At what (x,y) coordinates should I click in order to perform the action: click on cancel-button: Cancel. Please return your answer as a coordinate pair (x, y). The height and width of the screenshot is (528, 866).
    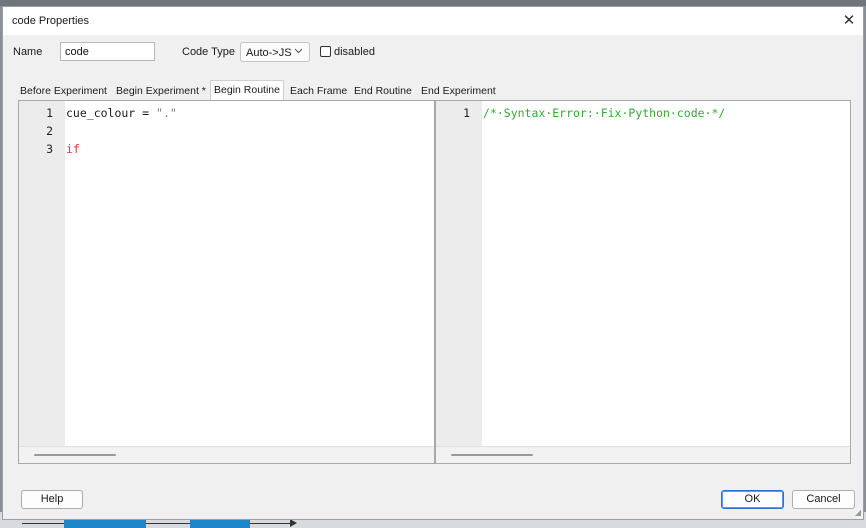
    Looking at the image, I should click on (823, 499).